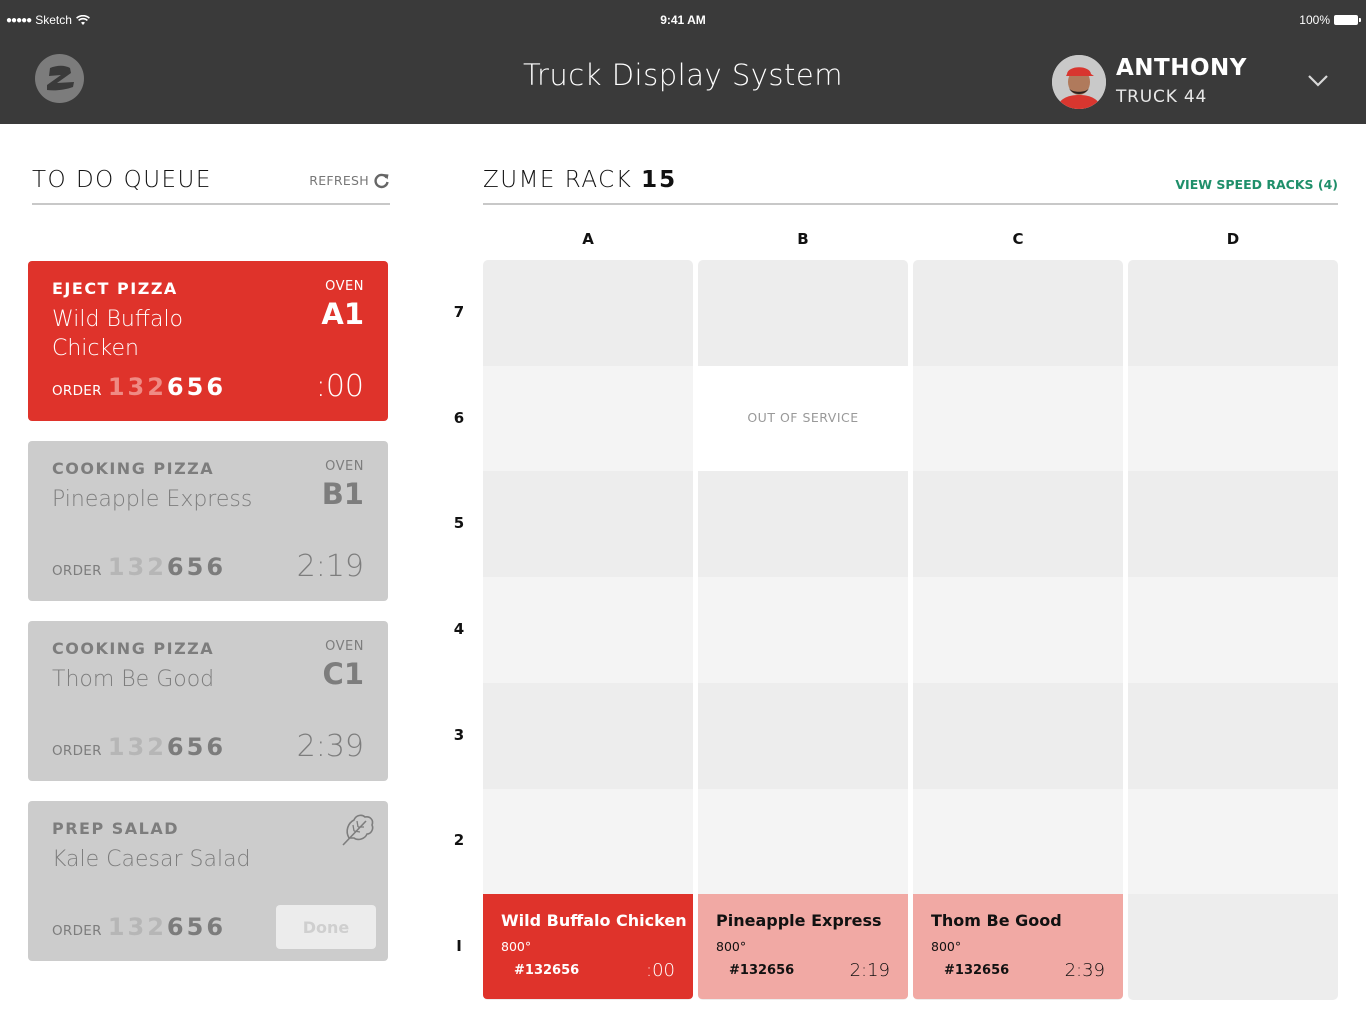 This screenshot has height=1024, width=1366. I want to click on rack-number: 15, so click(659, 180).